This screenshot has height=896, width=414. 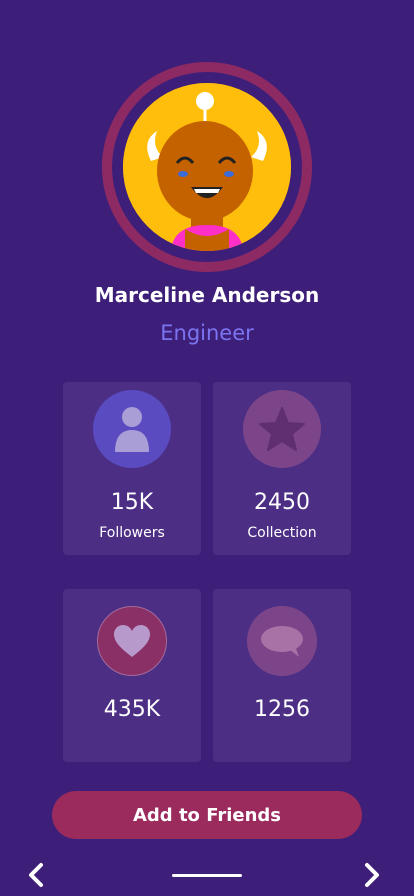 What do you see at coordinates (35, 875) in the screenshot?
I see `chevron-left-icon` at bounding box center [35, 875].